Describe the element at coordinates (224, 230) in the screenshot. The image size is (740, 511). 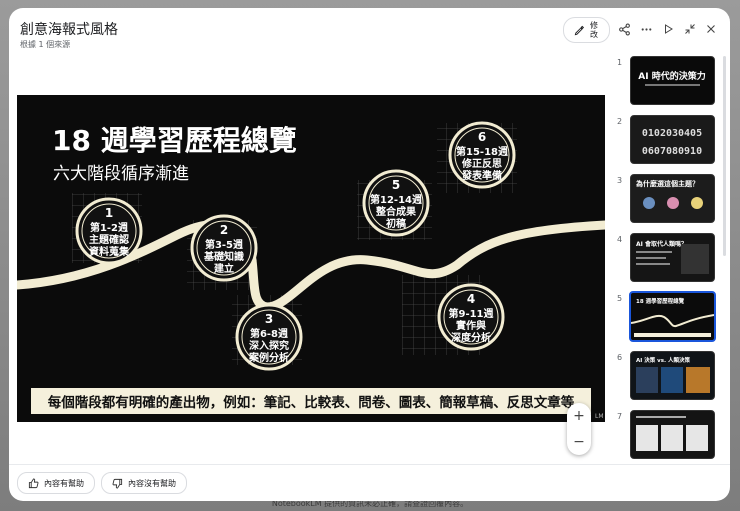
I see `stage-number: 2` at that location.